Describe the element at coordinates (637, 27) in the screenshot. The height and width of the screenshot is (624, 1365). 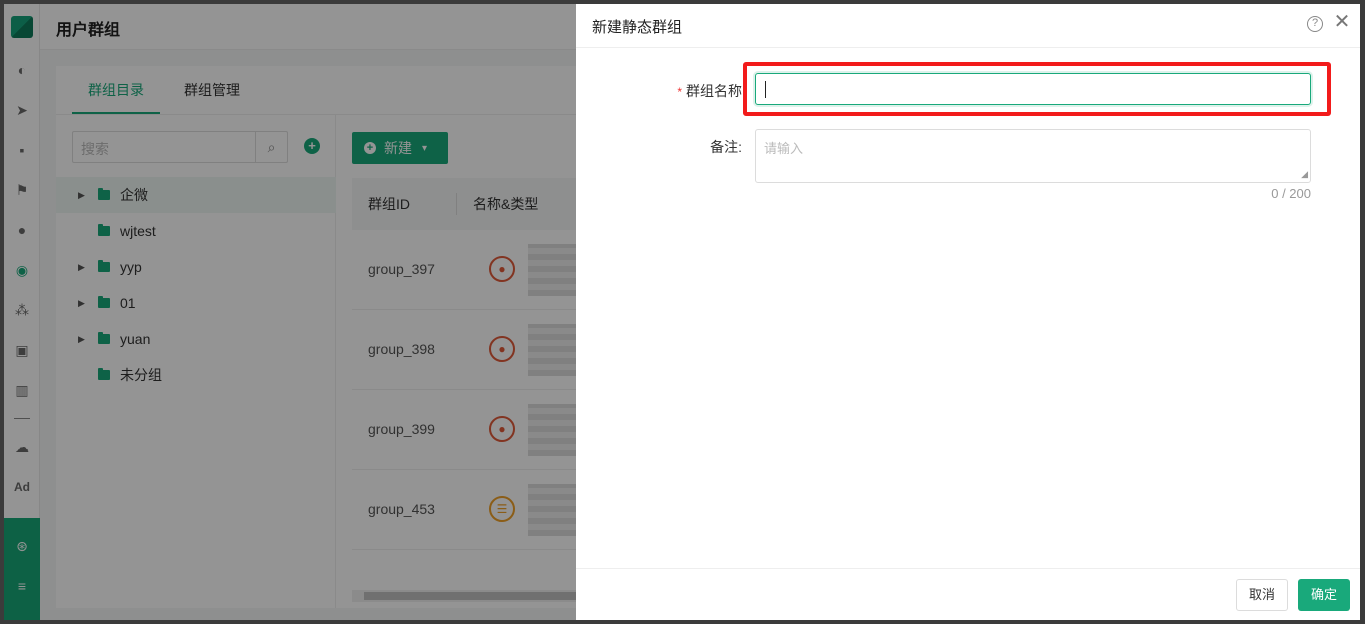
I see `drawer-title: 新建静态群组` at that location.